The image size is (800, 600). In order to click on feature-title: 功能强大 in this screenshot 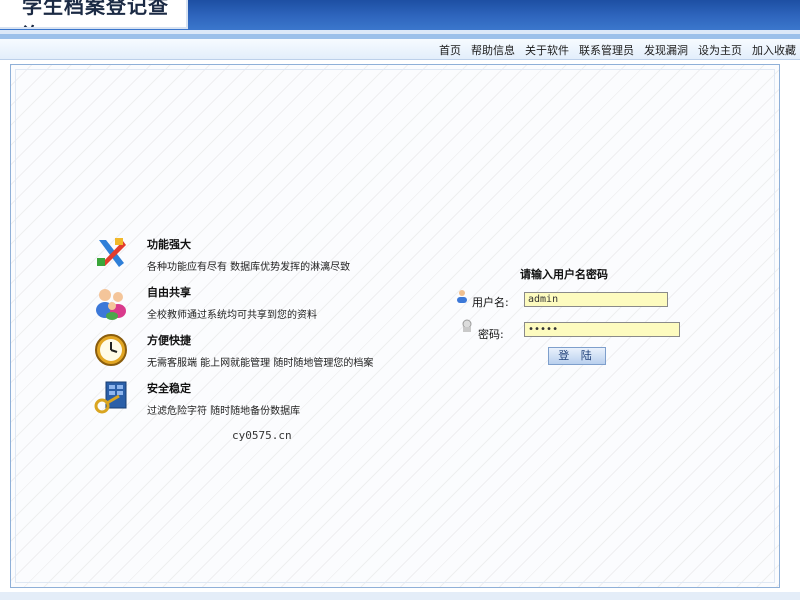, I will do `click(169, 244)`.